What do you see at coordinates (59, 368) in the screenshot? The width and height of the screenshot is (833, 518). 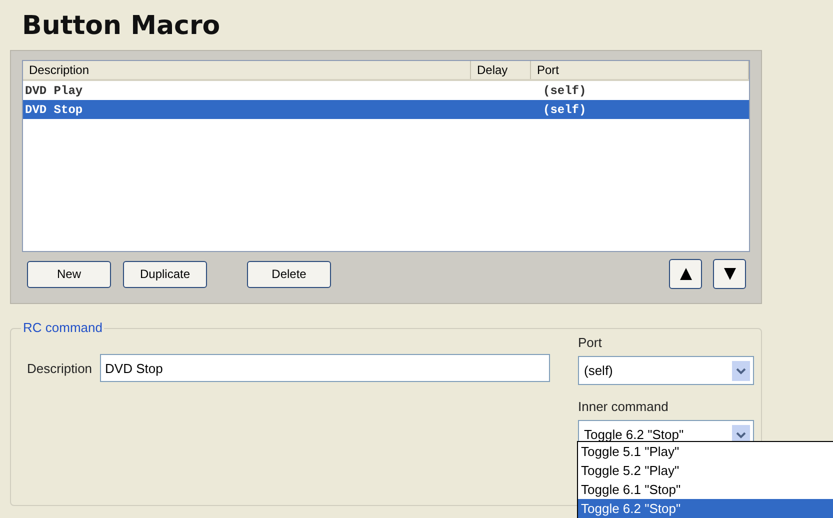 I see `description-label: Description` at bounding box center [59, 368].